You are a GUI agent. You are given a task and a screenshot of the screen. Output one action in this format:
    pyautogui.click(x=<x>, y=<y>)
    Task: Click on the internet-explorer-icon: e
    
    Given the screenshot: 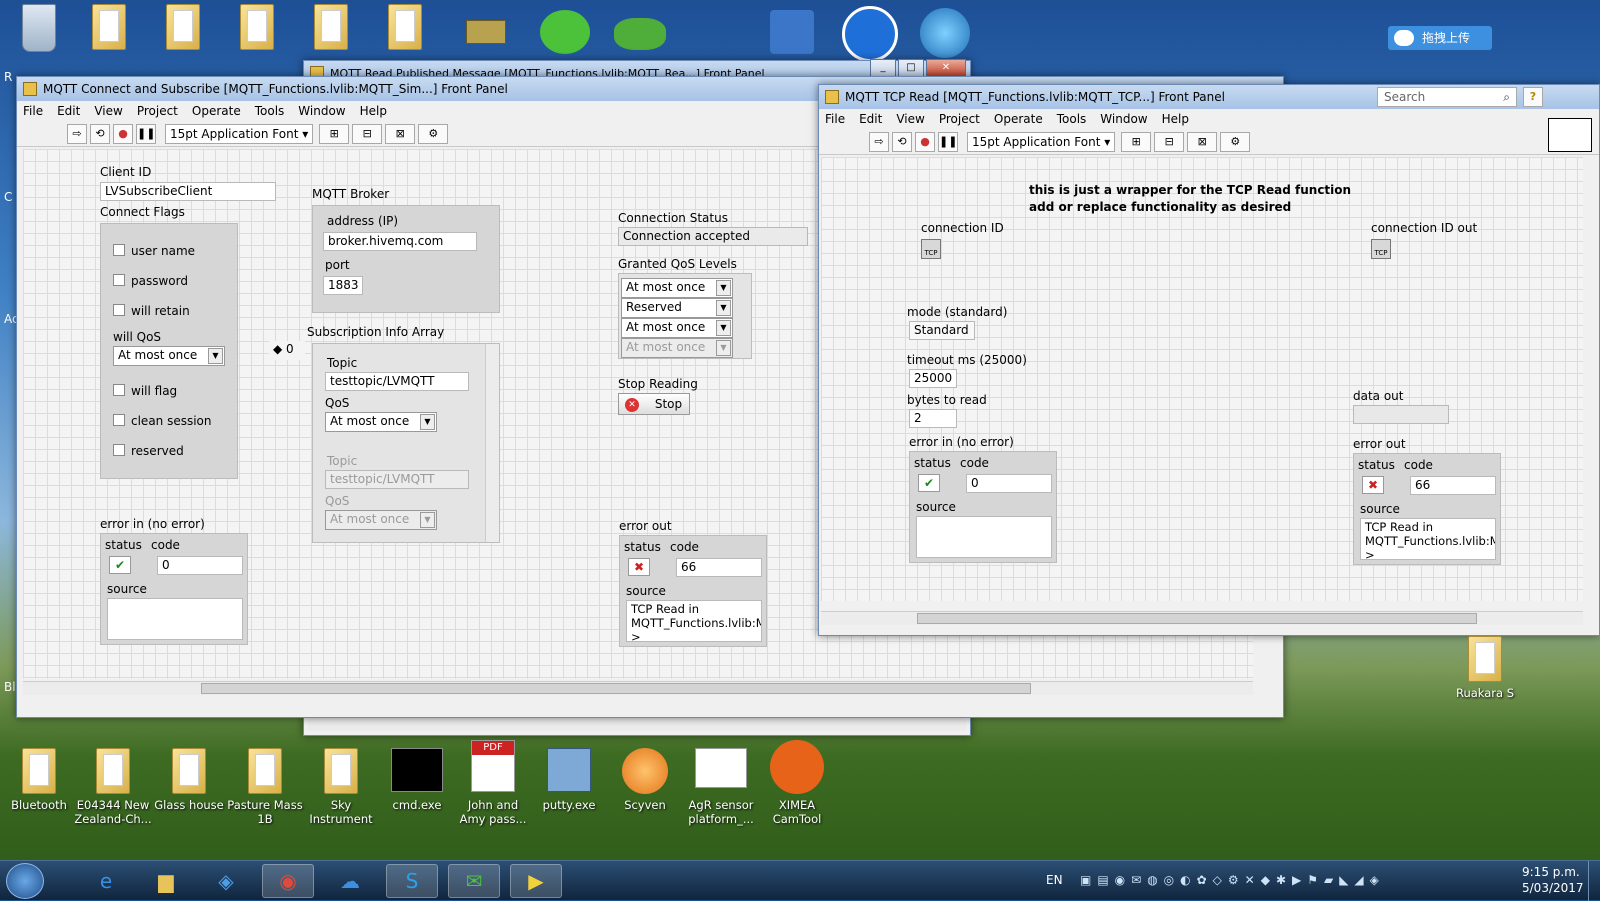 What is the action you would take?
    pyautogui.click(x=106, y=881)
    